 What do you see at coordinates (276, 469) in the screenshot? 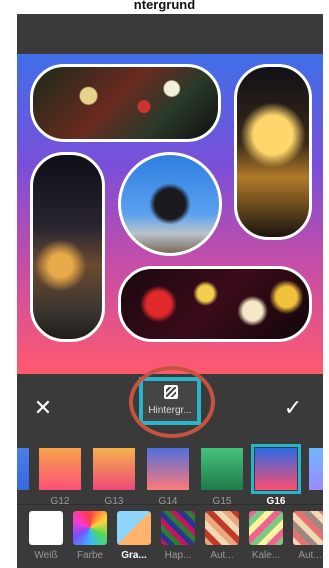
I see `selected-swatch-outline` at bounding box center [276, 469].